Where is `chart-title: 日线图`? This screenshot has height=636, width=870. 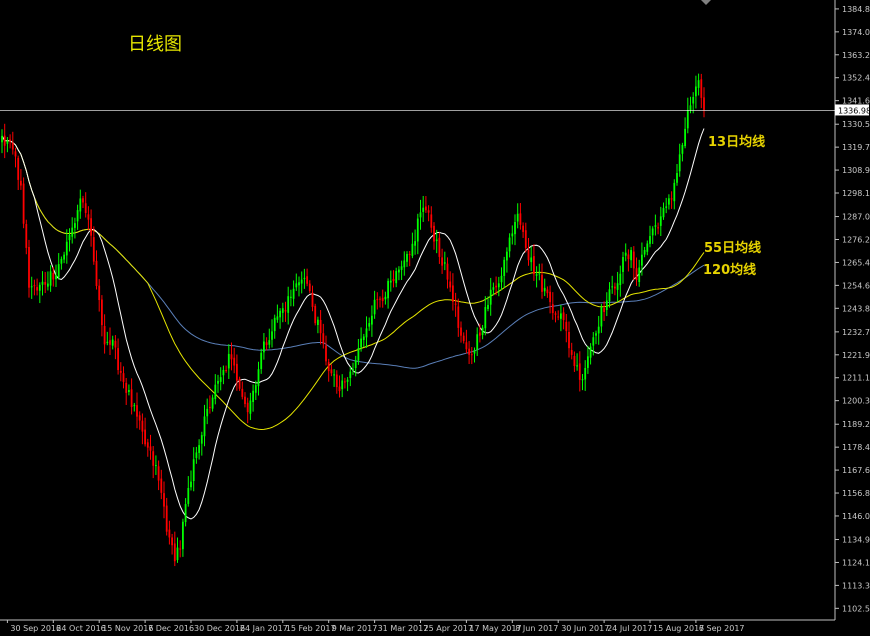
chart-title: 日线图 is located at coordinates (155, 44).